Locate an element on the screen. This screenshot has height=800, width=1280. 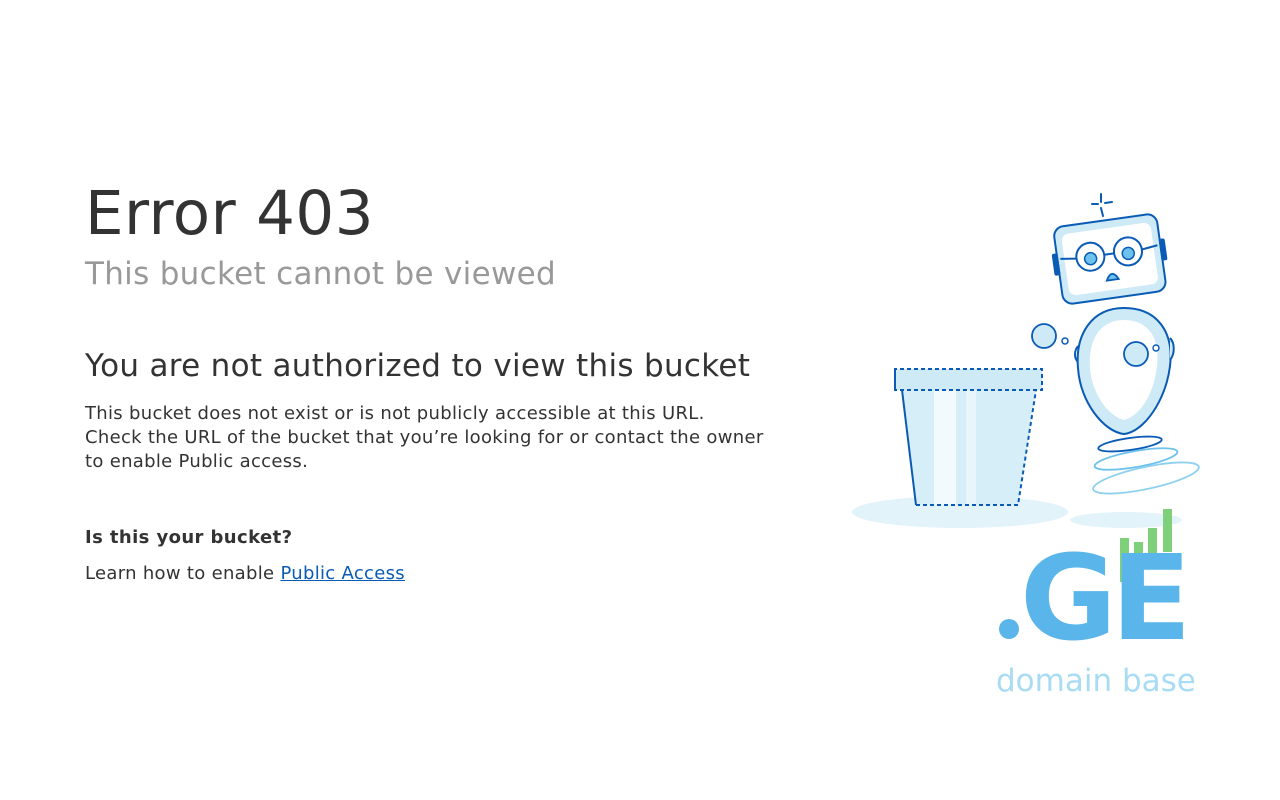
antenna-icon is located at coordinates (1102, 205).